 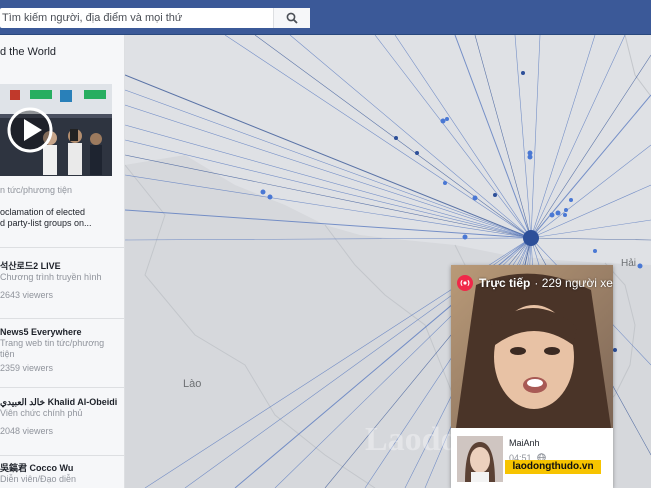 What do you see at coordinates (27, 295) in the screenshot?
I see `item-viewers: 2643 viewers` at bounding box center [27, 295].